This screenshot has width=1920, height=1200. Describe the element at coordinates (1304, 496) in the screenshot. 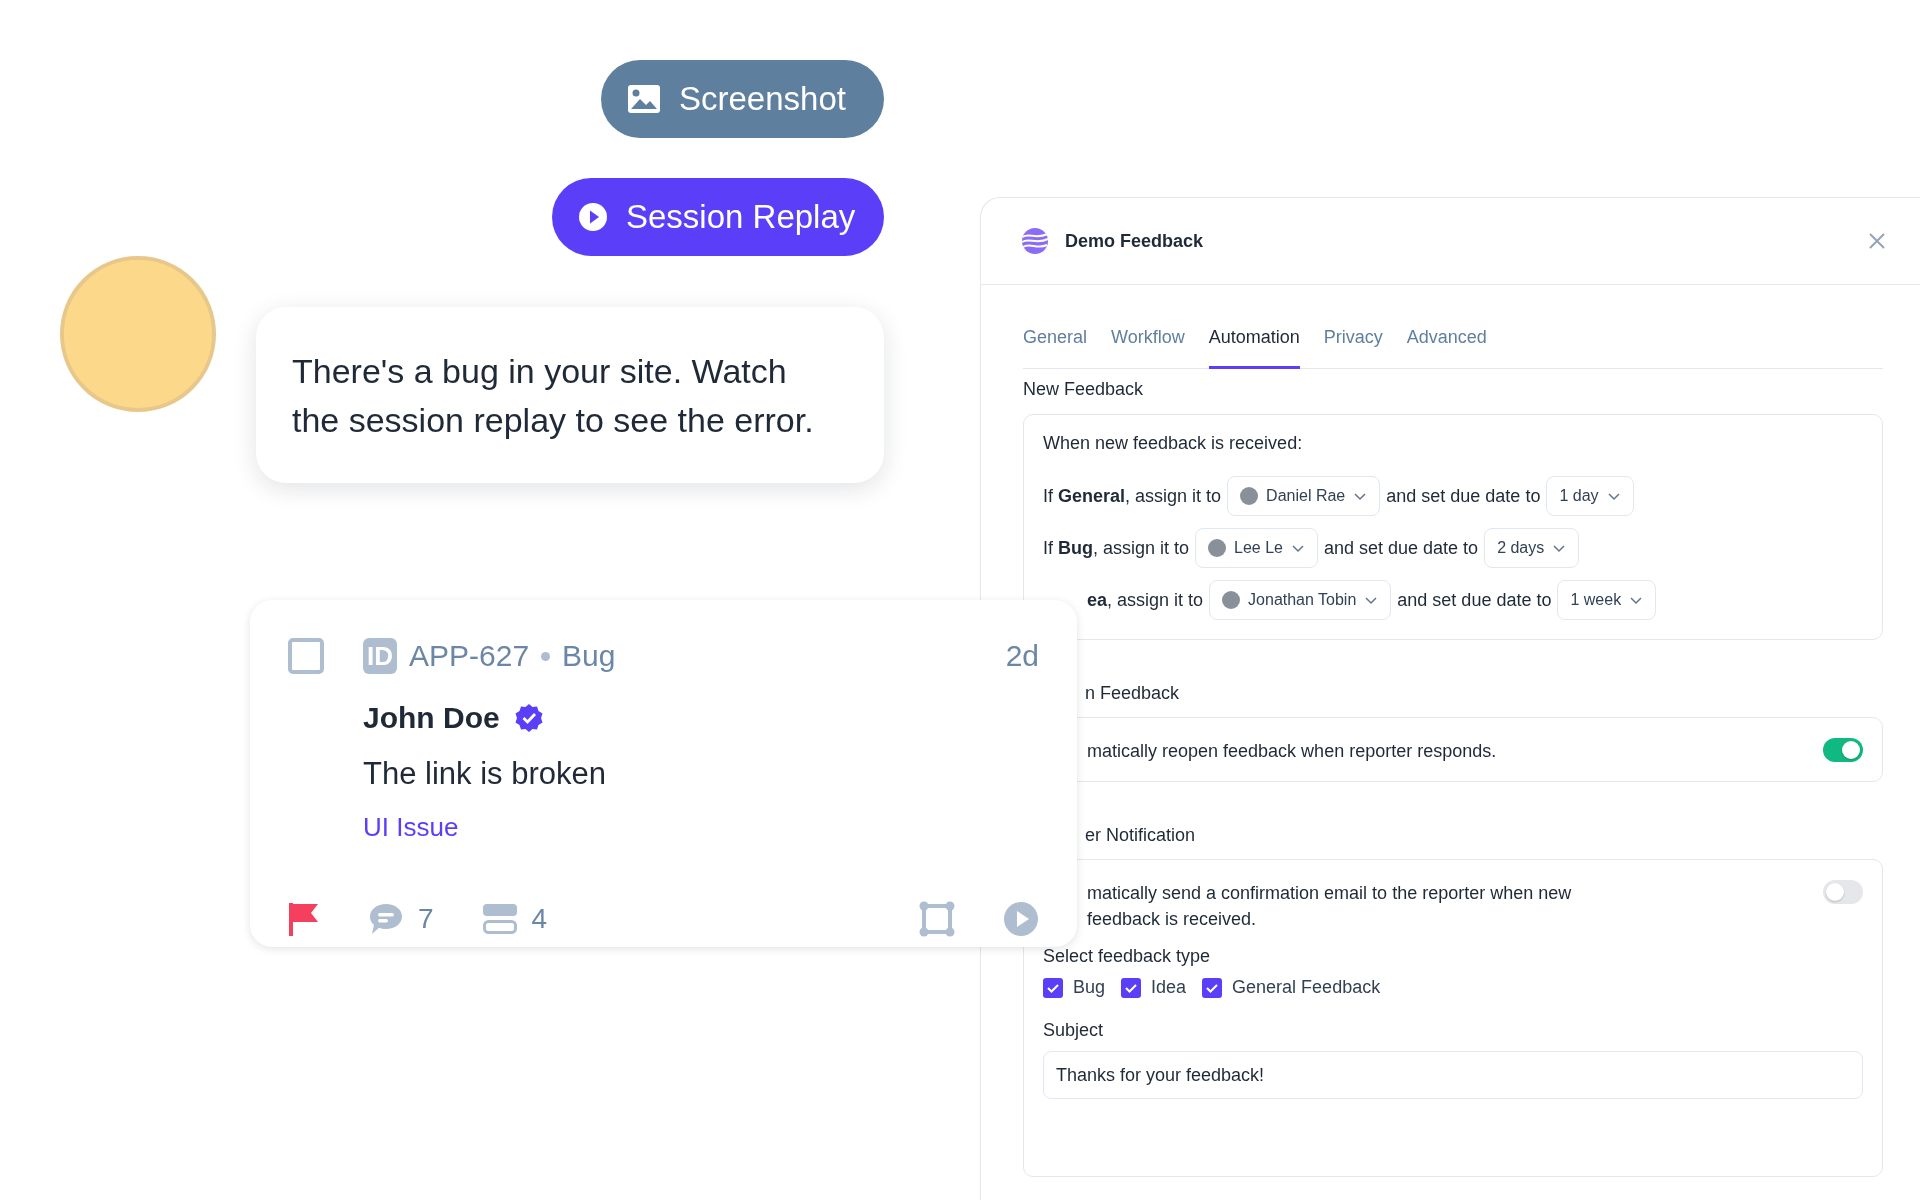

I see `assignee-dropdown: Daniel Rae` at that location.